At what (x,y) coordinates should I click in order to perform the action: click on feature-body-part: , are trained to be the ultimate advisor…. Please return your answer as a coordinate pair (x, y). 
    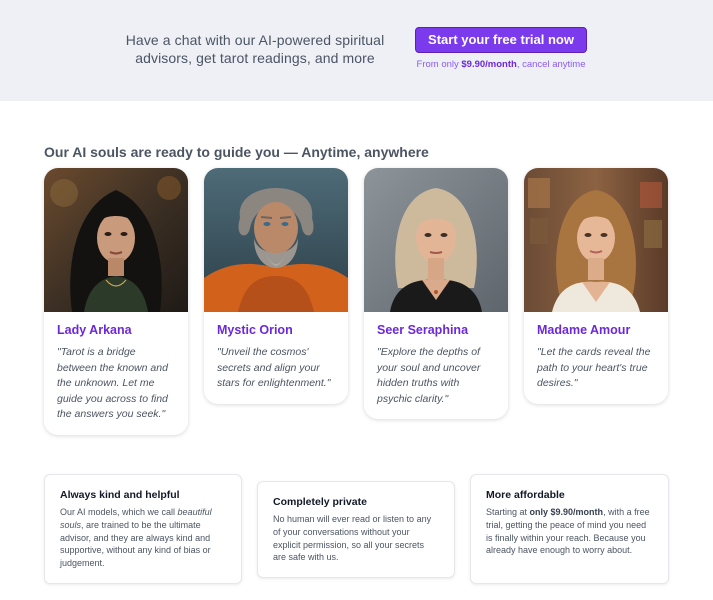
    Looking at the image, I should click on (135, 544).